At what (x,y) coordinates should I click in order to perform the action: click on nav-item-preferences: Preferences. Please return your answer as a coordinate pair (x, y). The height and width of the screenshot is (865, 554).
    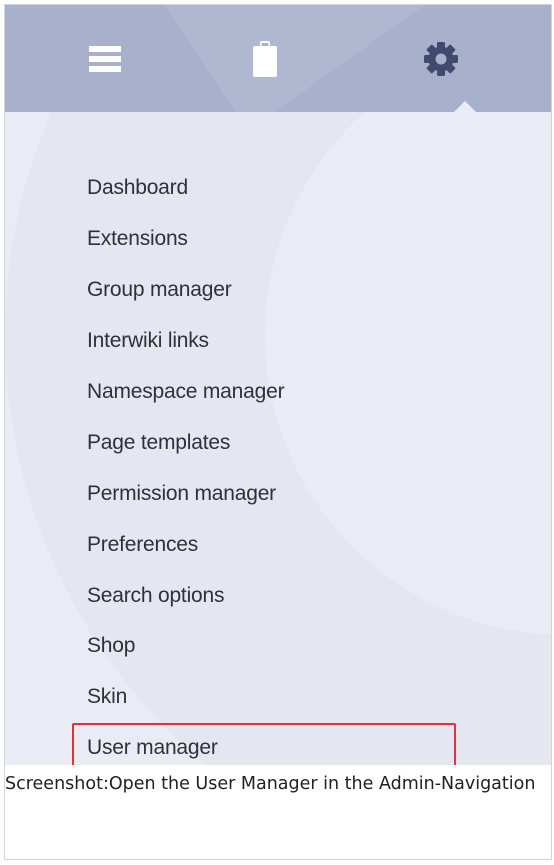
    Looking at the image, I should click on (278, 544).